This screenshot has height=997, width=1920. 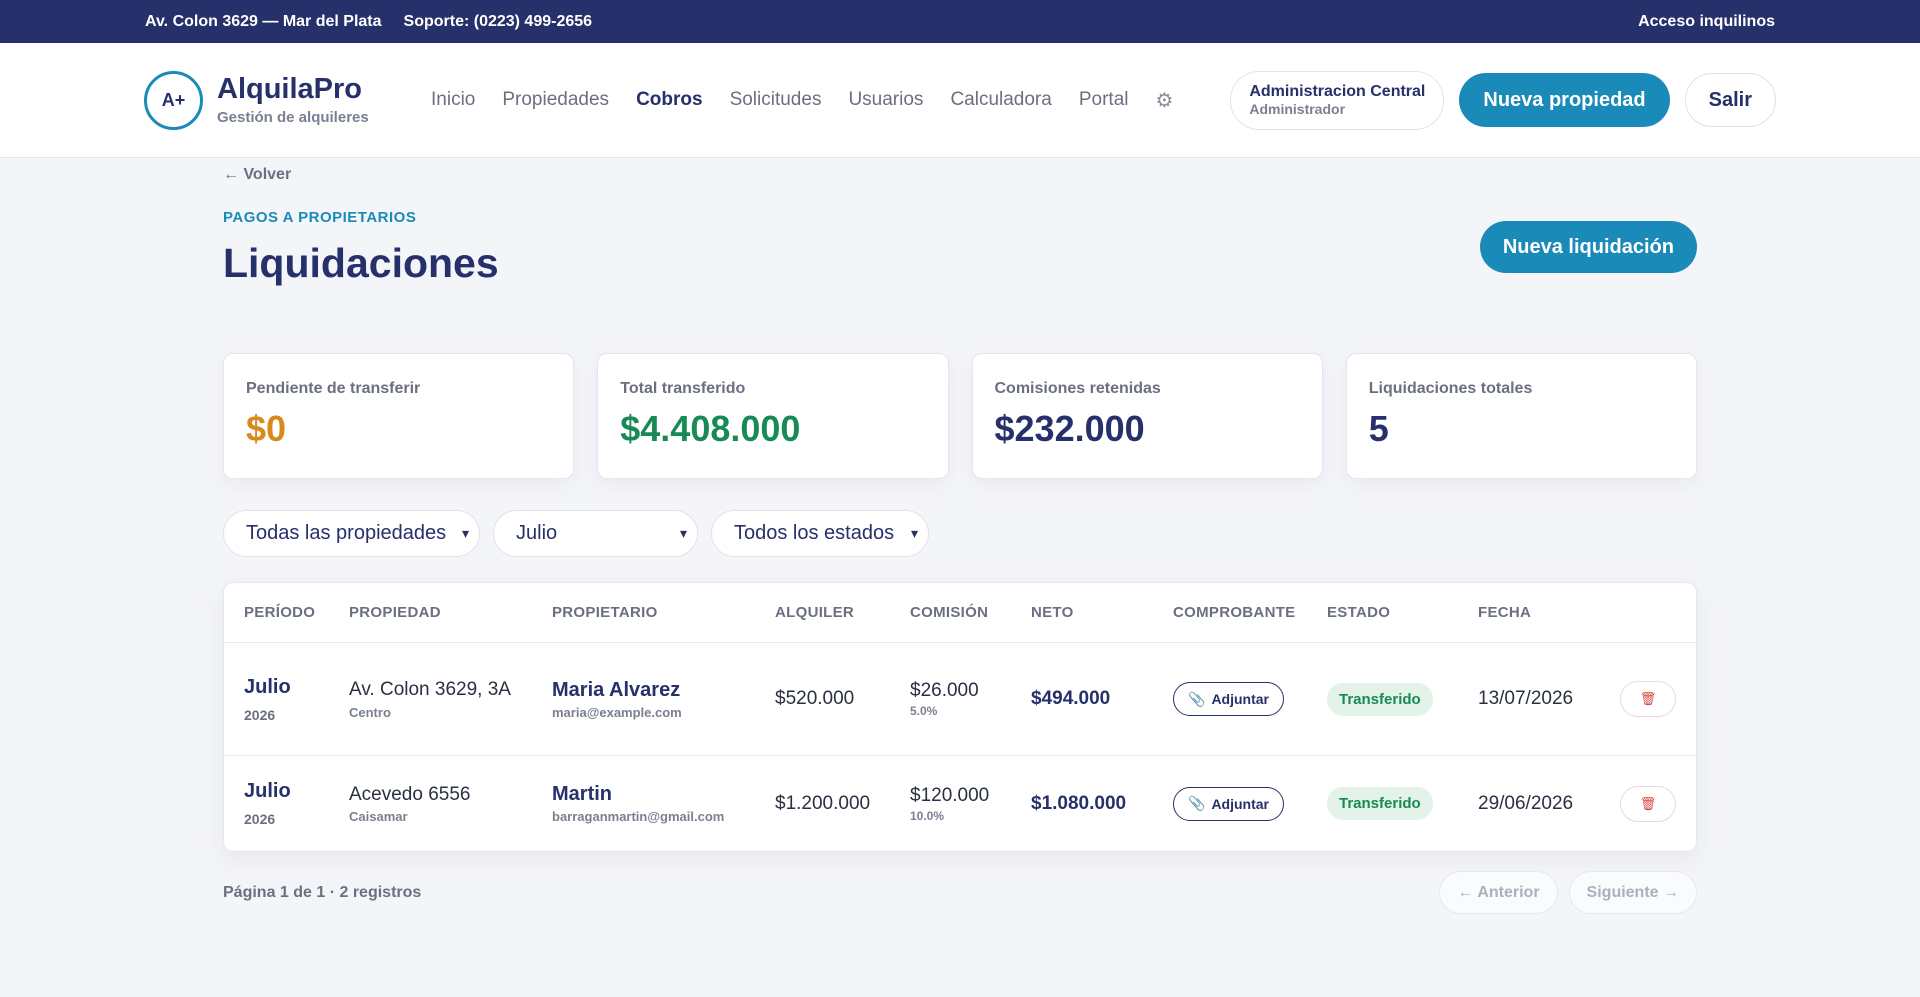 What do you see at coordinates (290, 89) in the screenshot?
I see `brand-name: AlquilaPro` at bounding box center [290, 89].